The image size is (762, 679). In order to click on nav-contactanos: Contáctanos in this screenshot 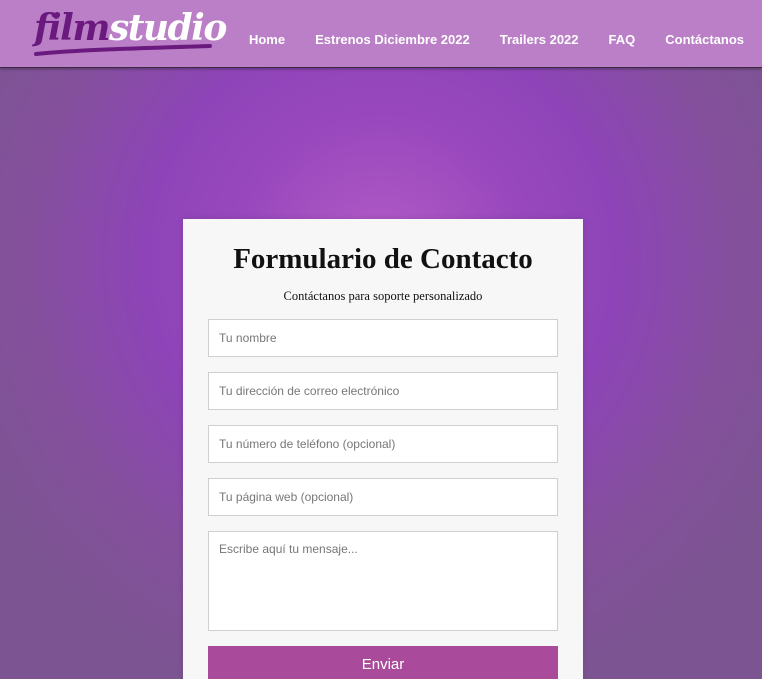, I will do `click(704, 39)`.